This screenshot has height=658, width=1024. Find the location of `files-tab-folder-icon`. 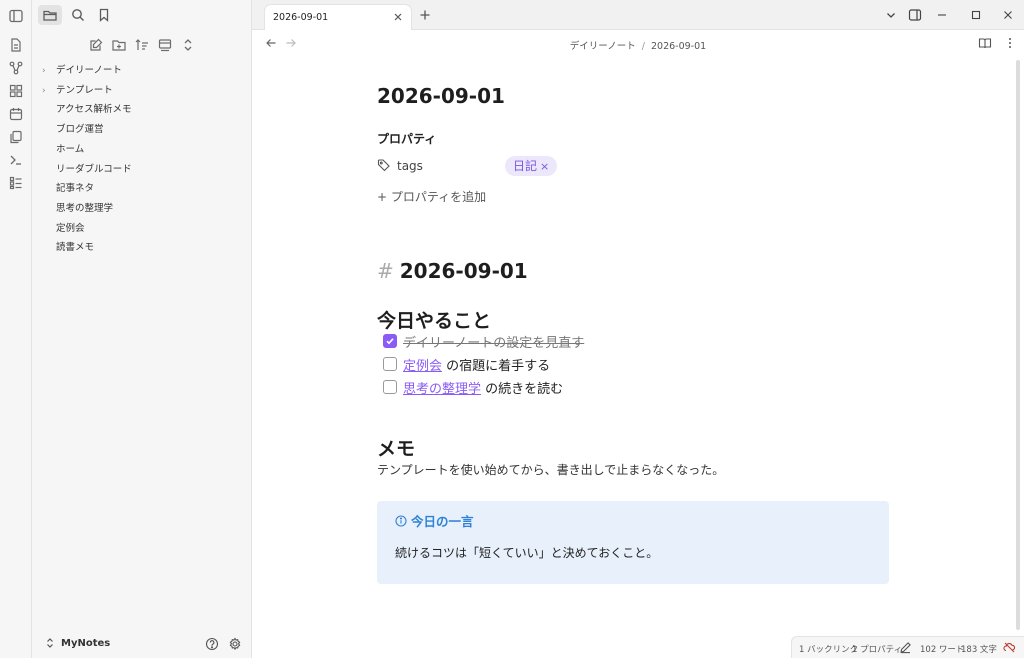

files-tab-folder-icon is located at coordinates (50, 15).